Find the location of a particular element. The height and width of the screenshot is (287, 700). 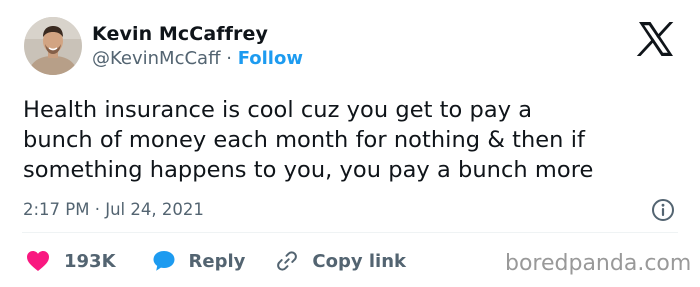

reply-button: Reply is located at coordinates (199, 261).